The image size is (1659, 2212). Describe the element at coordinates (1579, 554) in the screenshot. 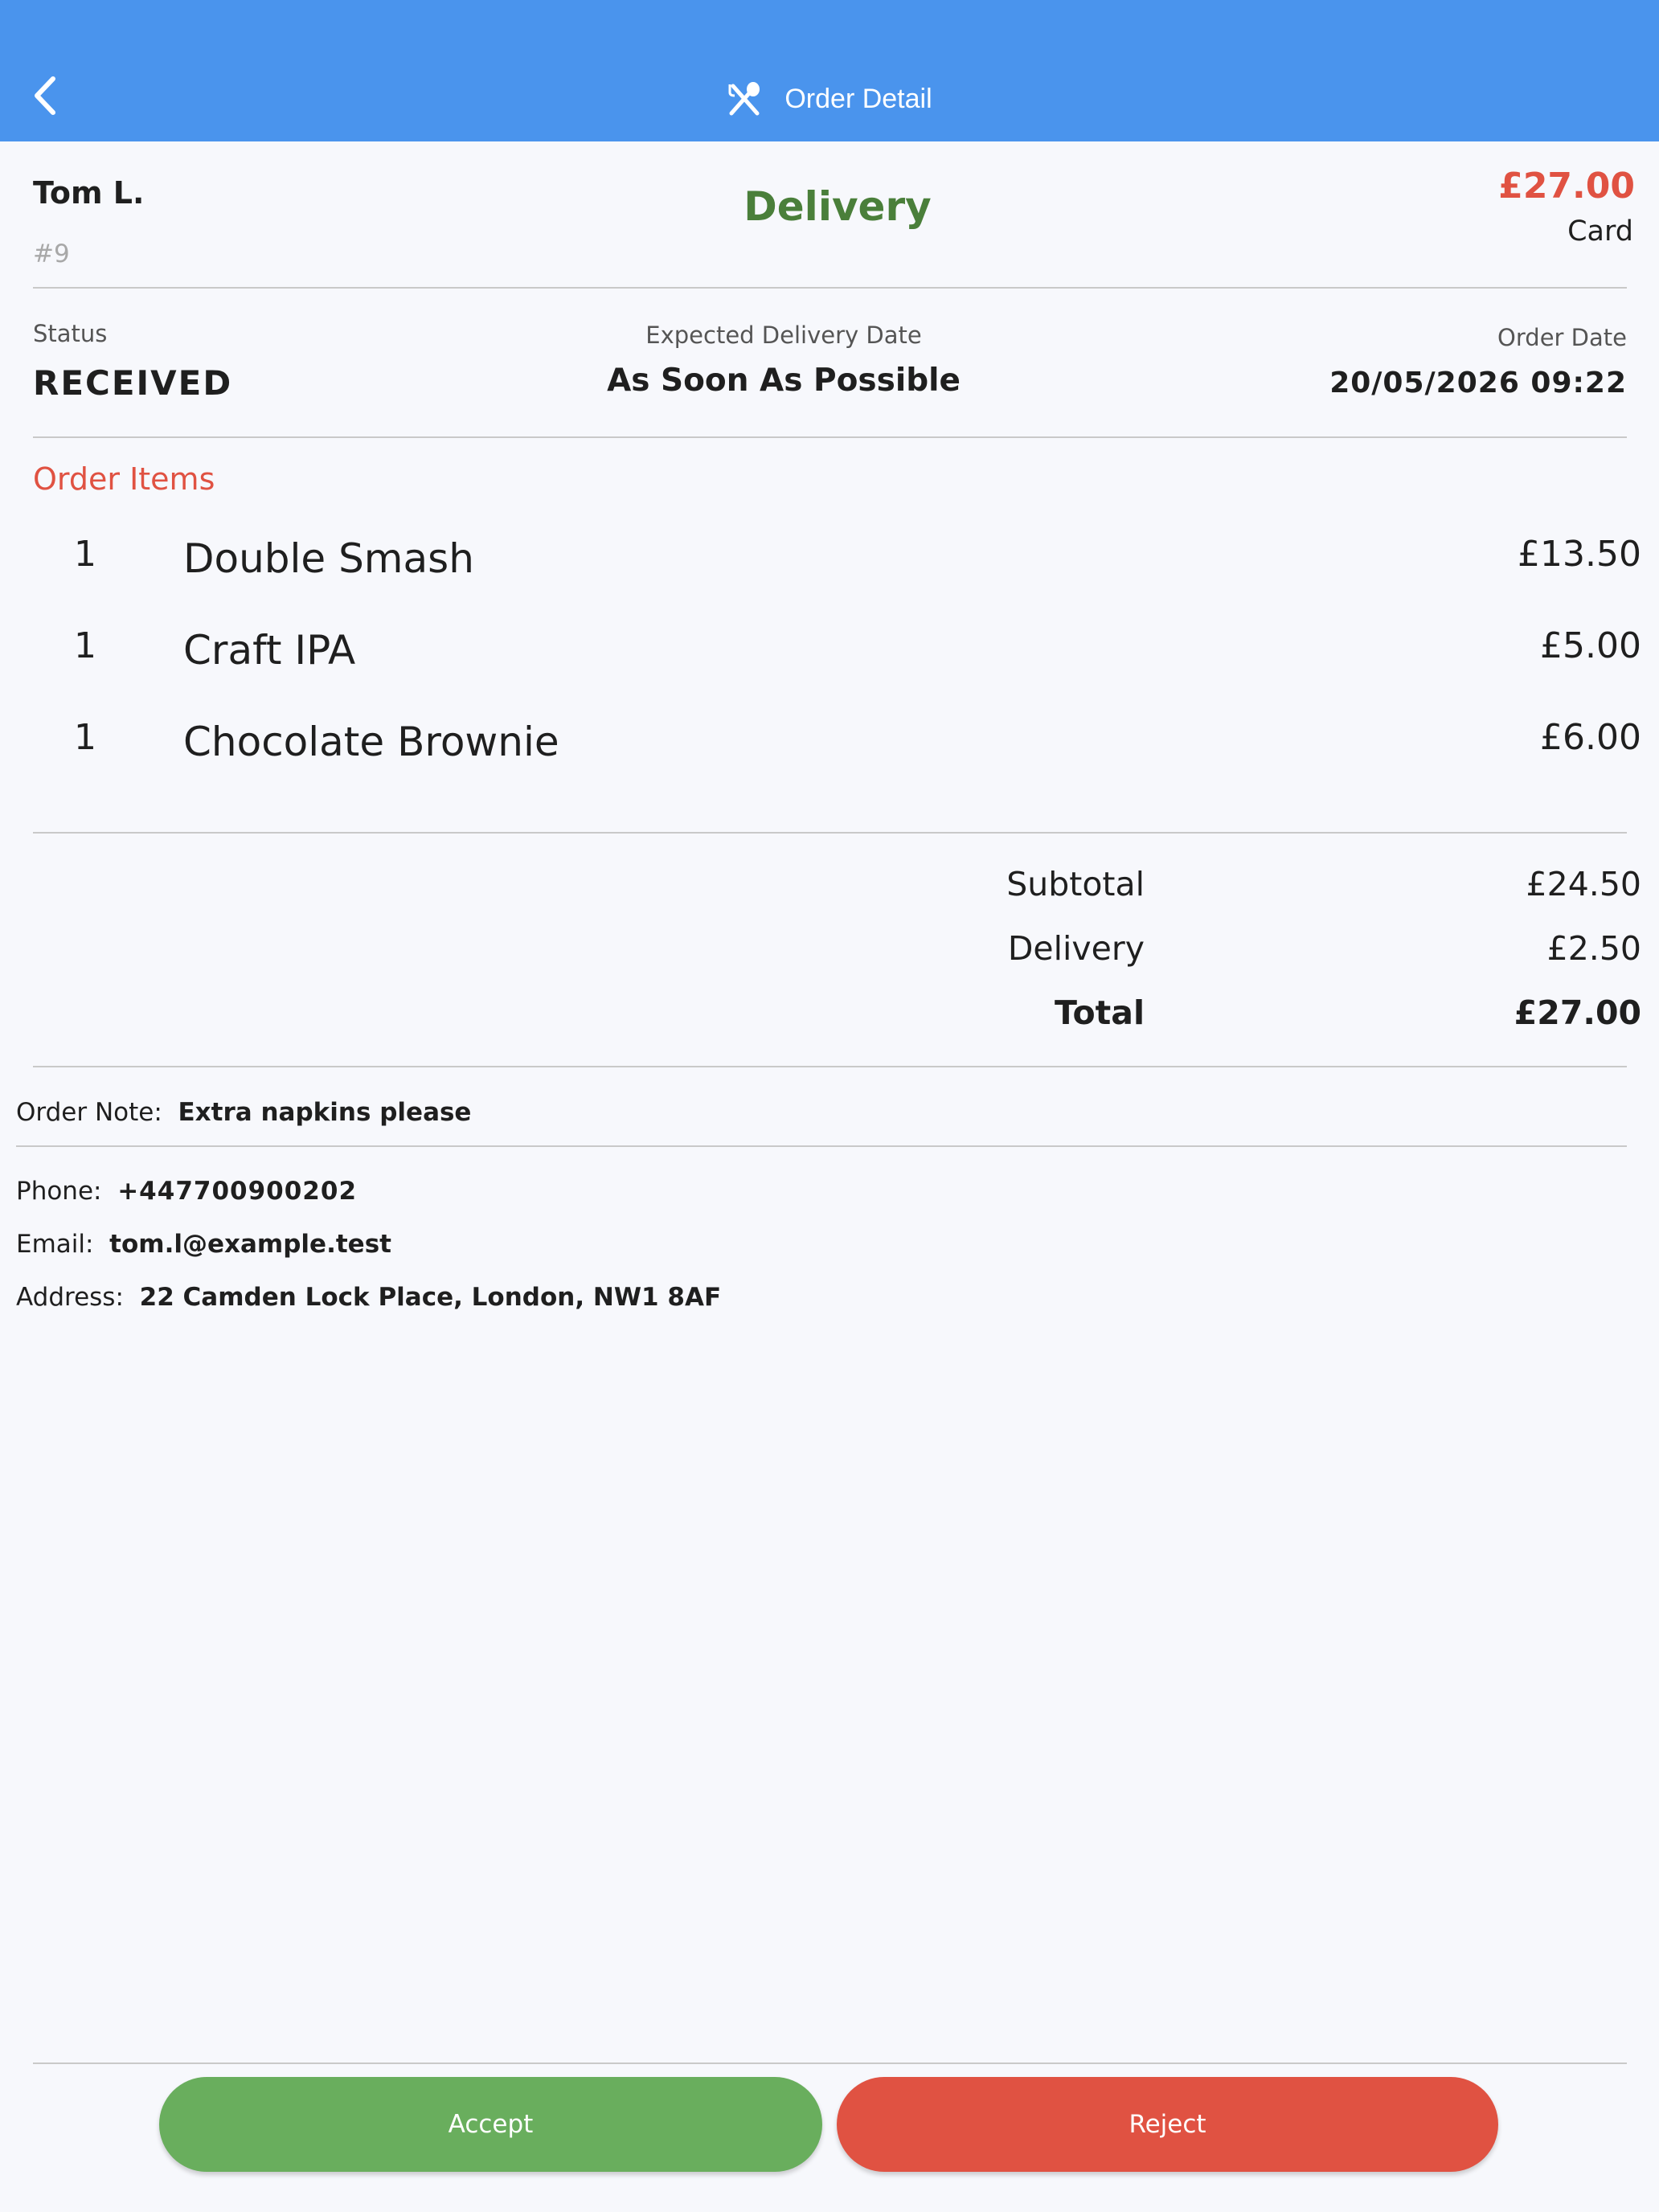

I see `item-price: £13.50` at that location.